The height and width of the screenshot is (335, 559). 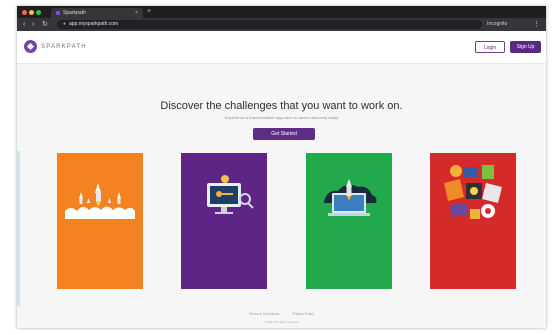 I want to click on laptop-rocket-icon, so click(x=350, y=197).